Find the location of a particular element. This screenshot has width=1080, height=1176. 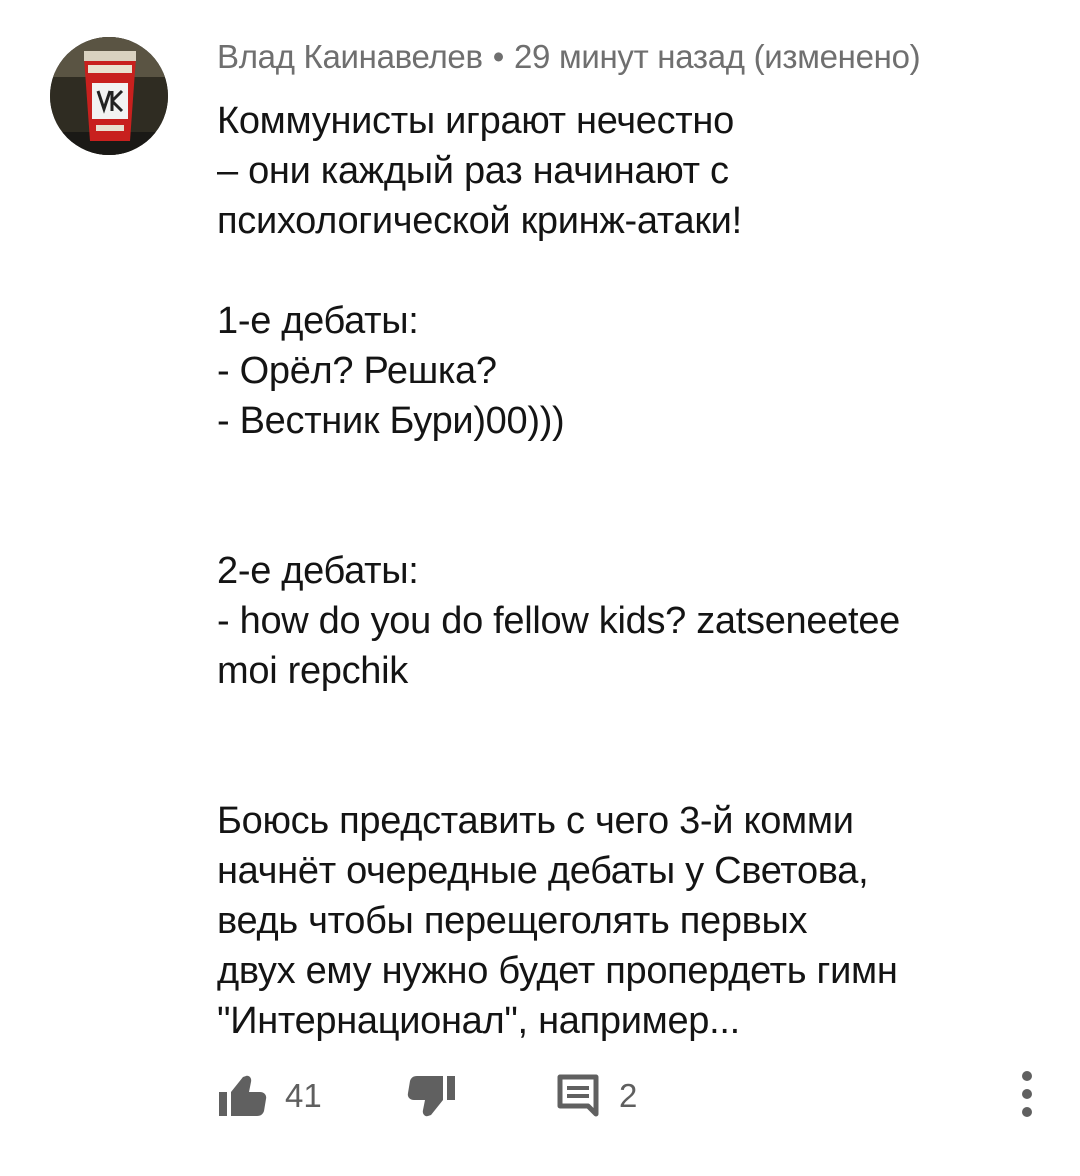

dislike-button is located at coordinates (432, 1096).